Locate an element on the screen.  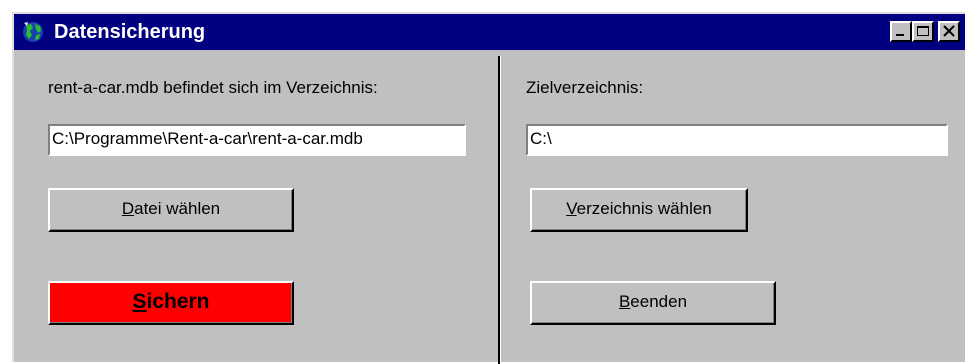
close-icon is located at coordinates (949, 31).